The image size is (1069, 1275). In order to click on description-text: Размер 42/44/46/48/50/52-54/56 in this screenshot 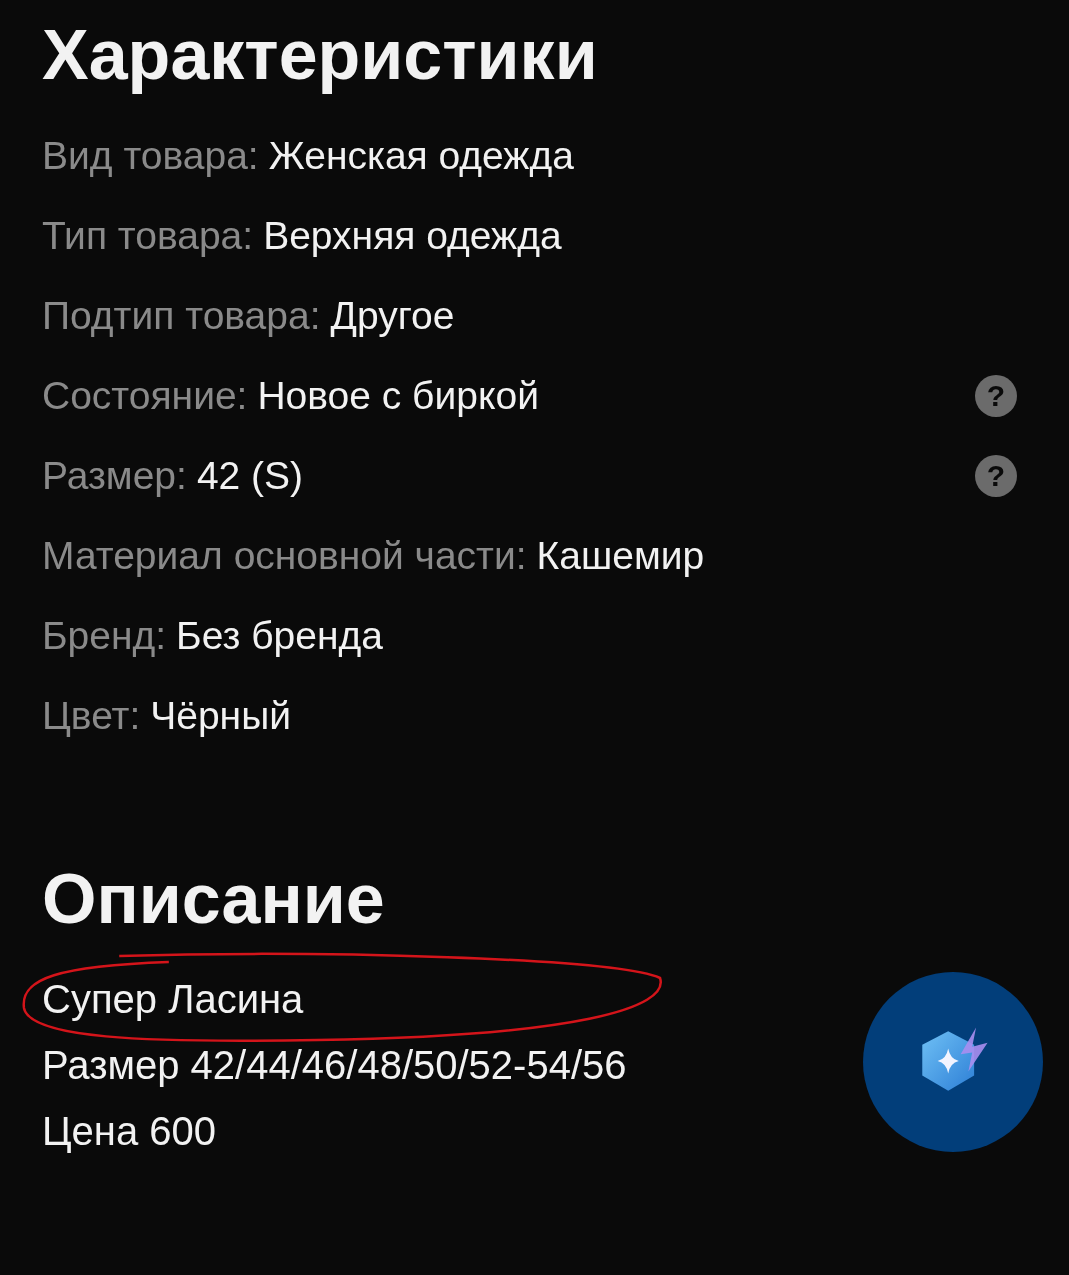, I will do `click(334, 1065)`.